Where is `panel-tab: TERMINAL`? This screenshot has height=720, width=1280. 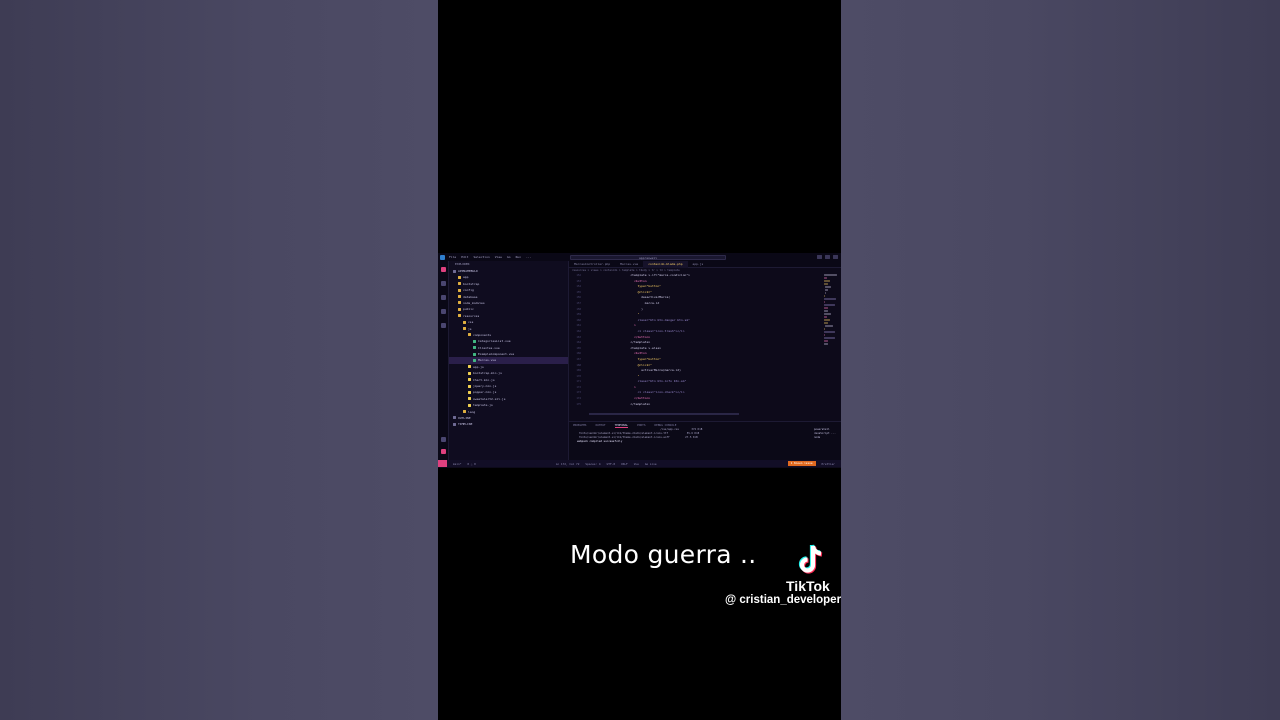
panel-tab: TERMINAL is located at coordinates (621, 425).